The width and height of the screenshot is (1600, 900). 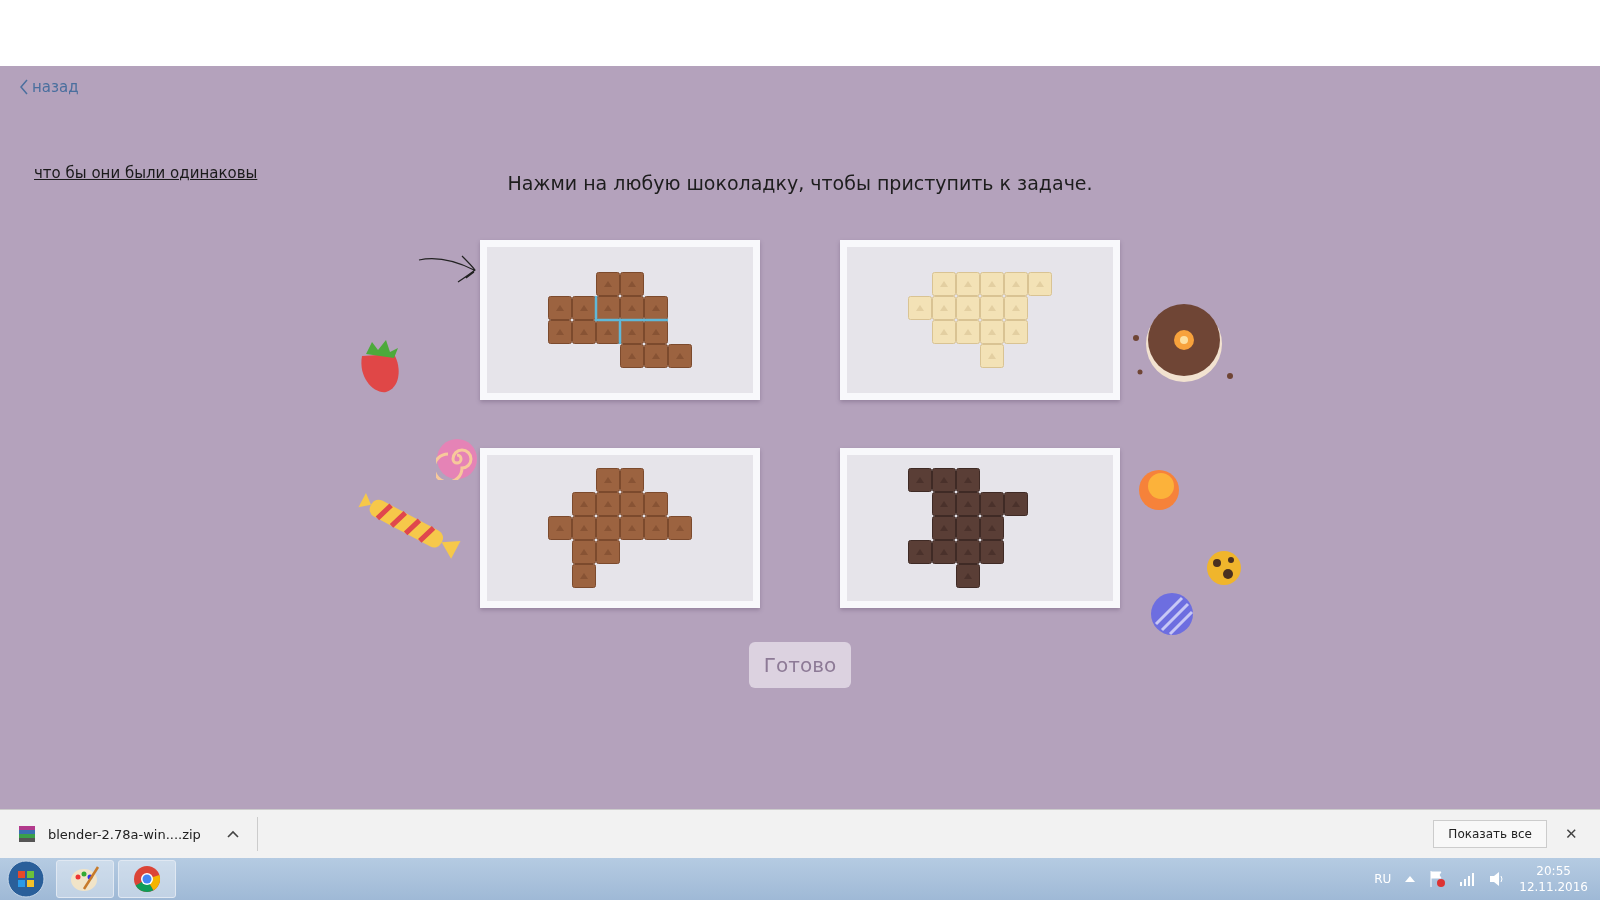 I want to click on close-button: ✕, so click(x=1571, y=834).